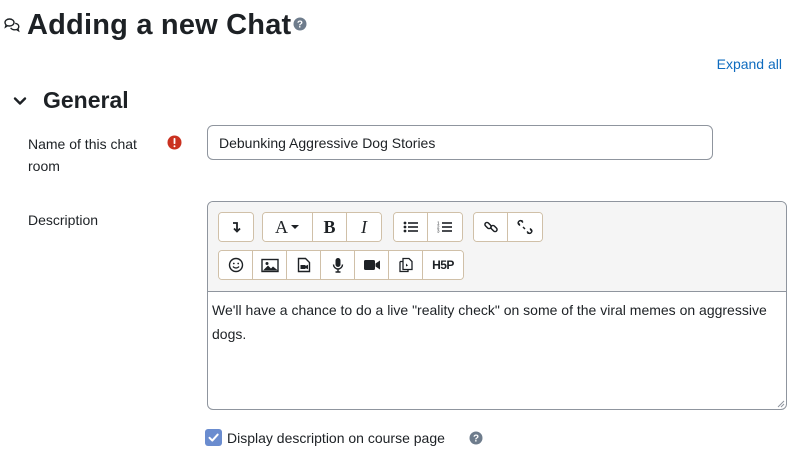 This screenshot has height=455, width=793. I want to click on expand-all-link: Expand all, so click(749, 64).